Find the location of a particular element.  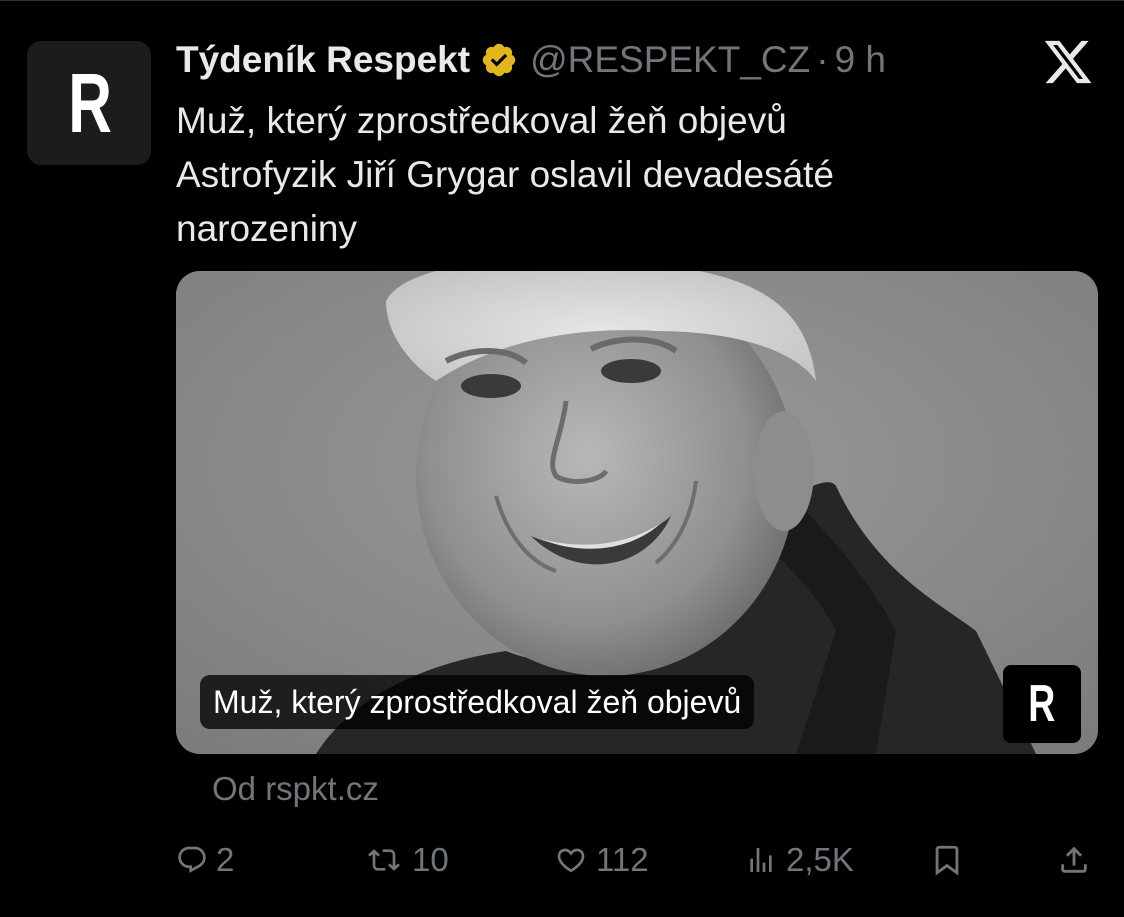

like-button: 112 is located at coordinates (601, 860).